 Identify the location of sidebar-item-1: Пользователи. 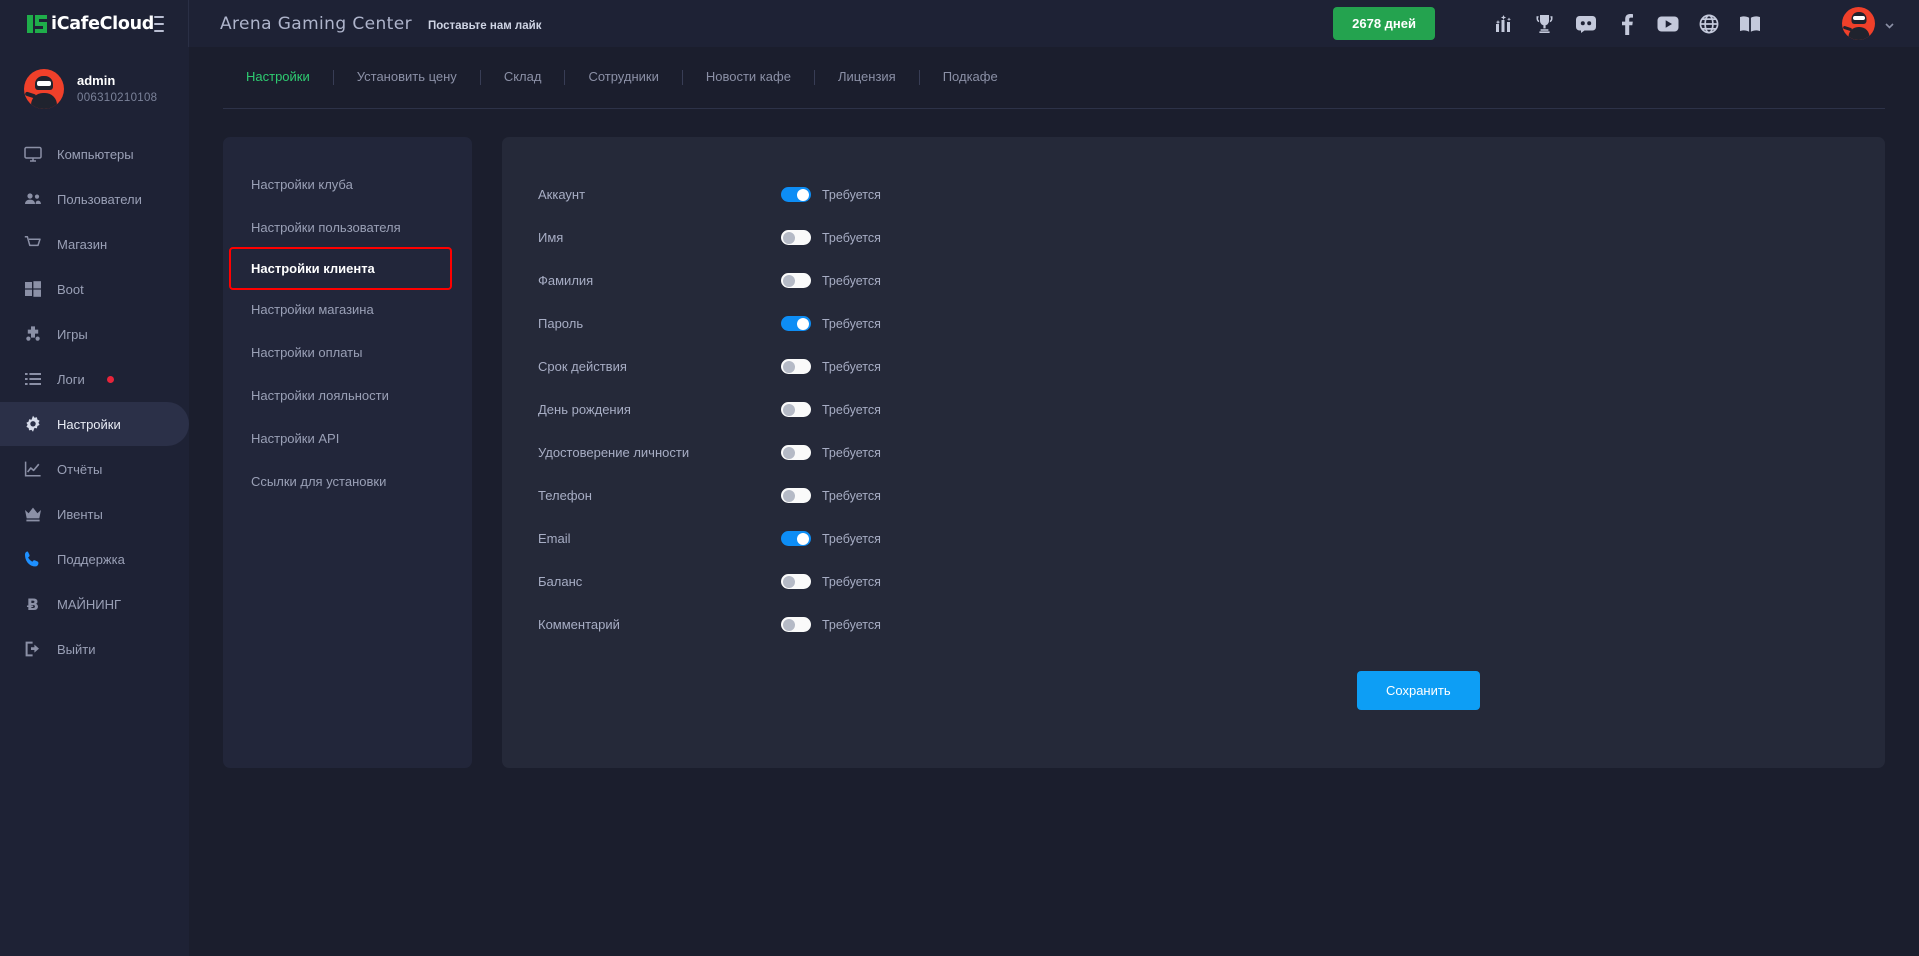
(94, 199).